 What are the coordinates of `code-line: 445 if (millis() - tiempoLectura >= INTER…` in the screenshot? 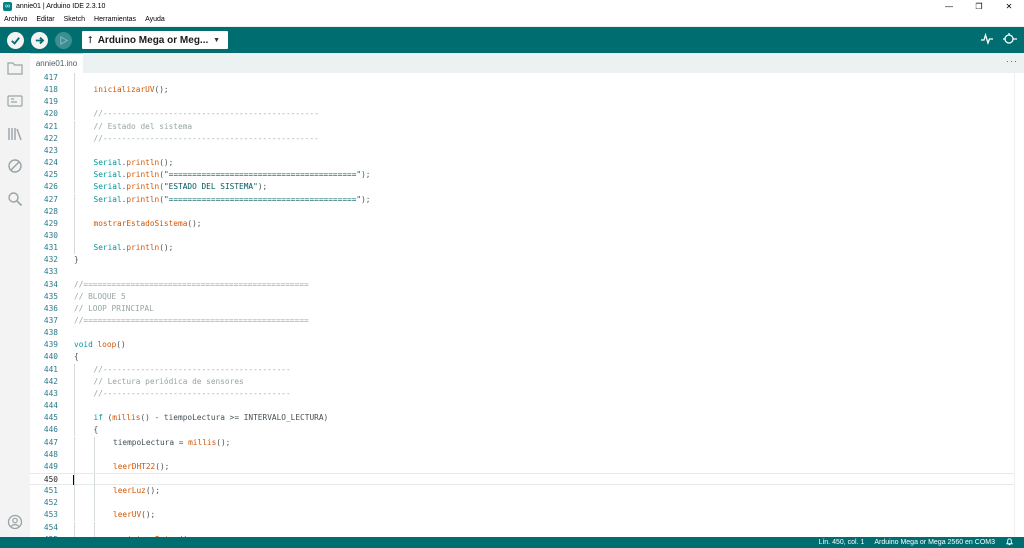 It's located at (522, 418).